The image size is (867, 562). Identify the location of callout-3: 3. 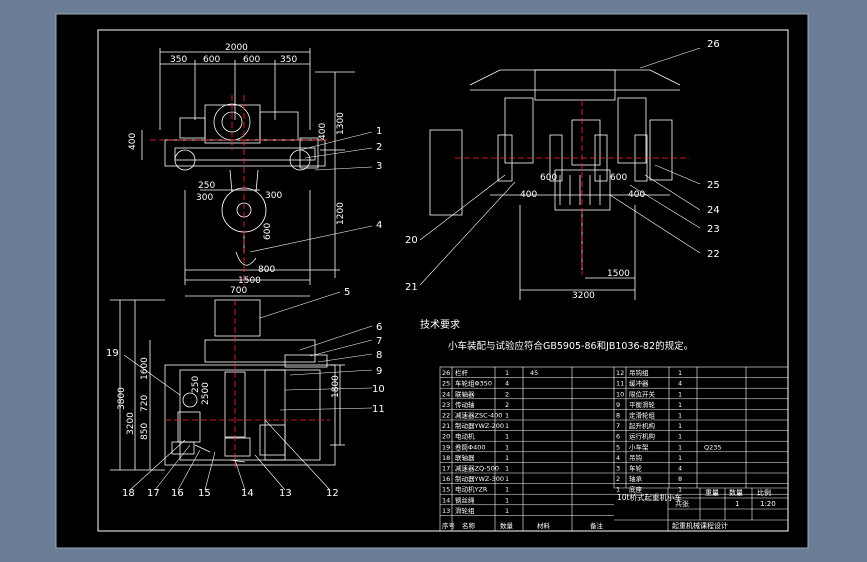
(379, 166).